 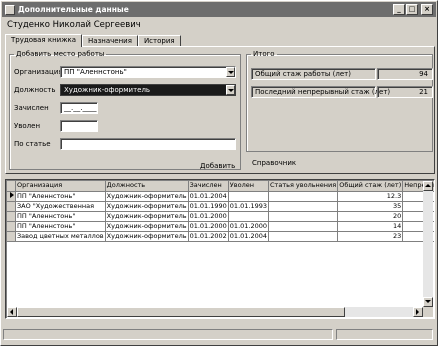 What do you see at coordinates (217, 166) in the screenshot?
I see `add-button: Добавить` at bounding box center [217, 166].